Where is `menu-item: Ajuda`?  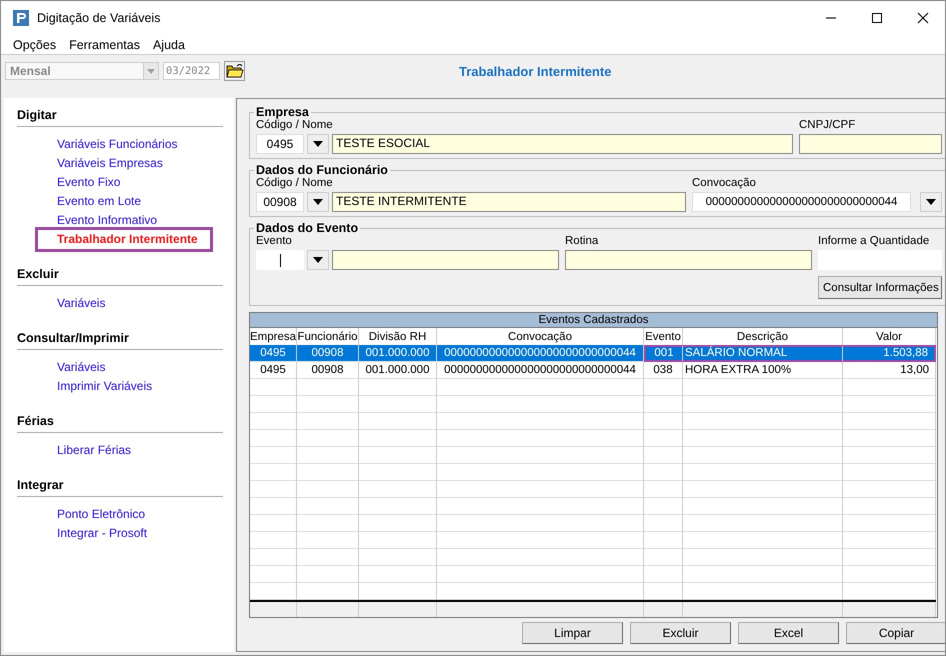 menu-item: Ajuda is located at coordinates (168, 45).